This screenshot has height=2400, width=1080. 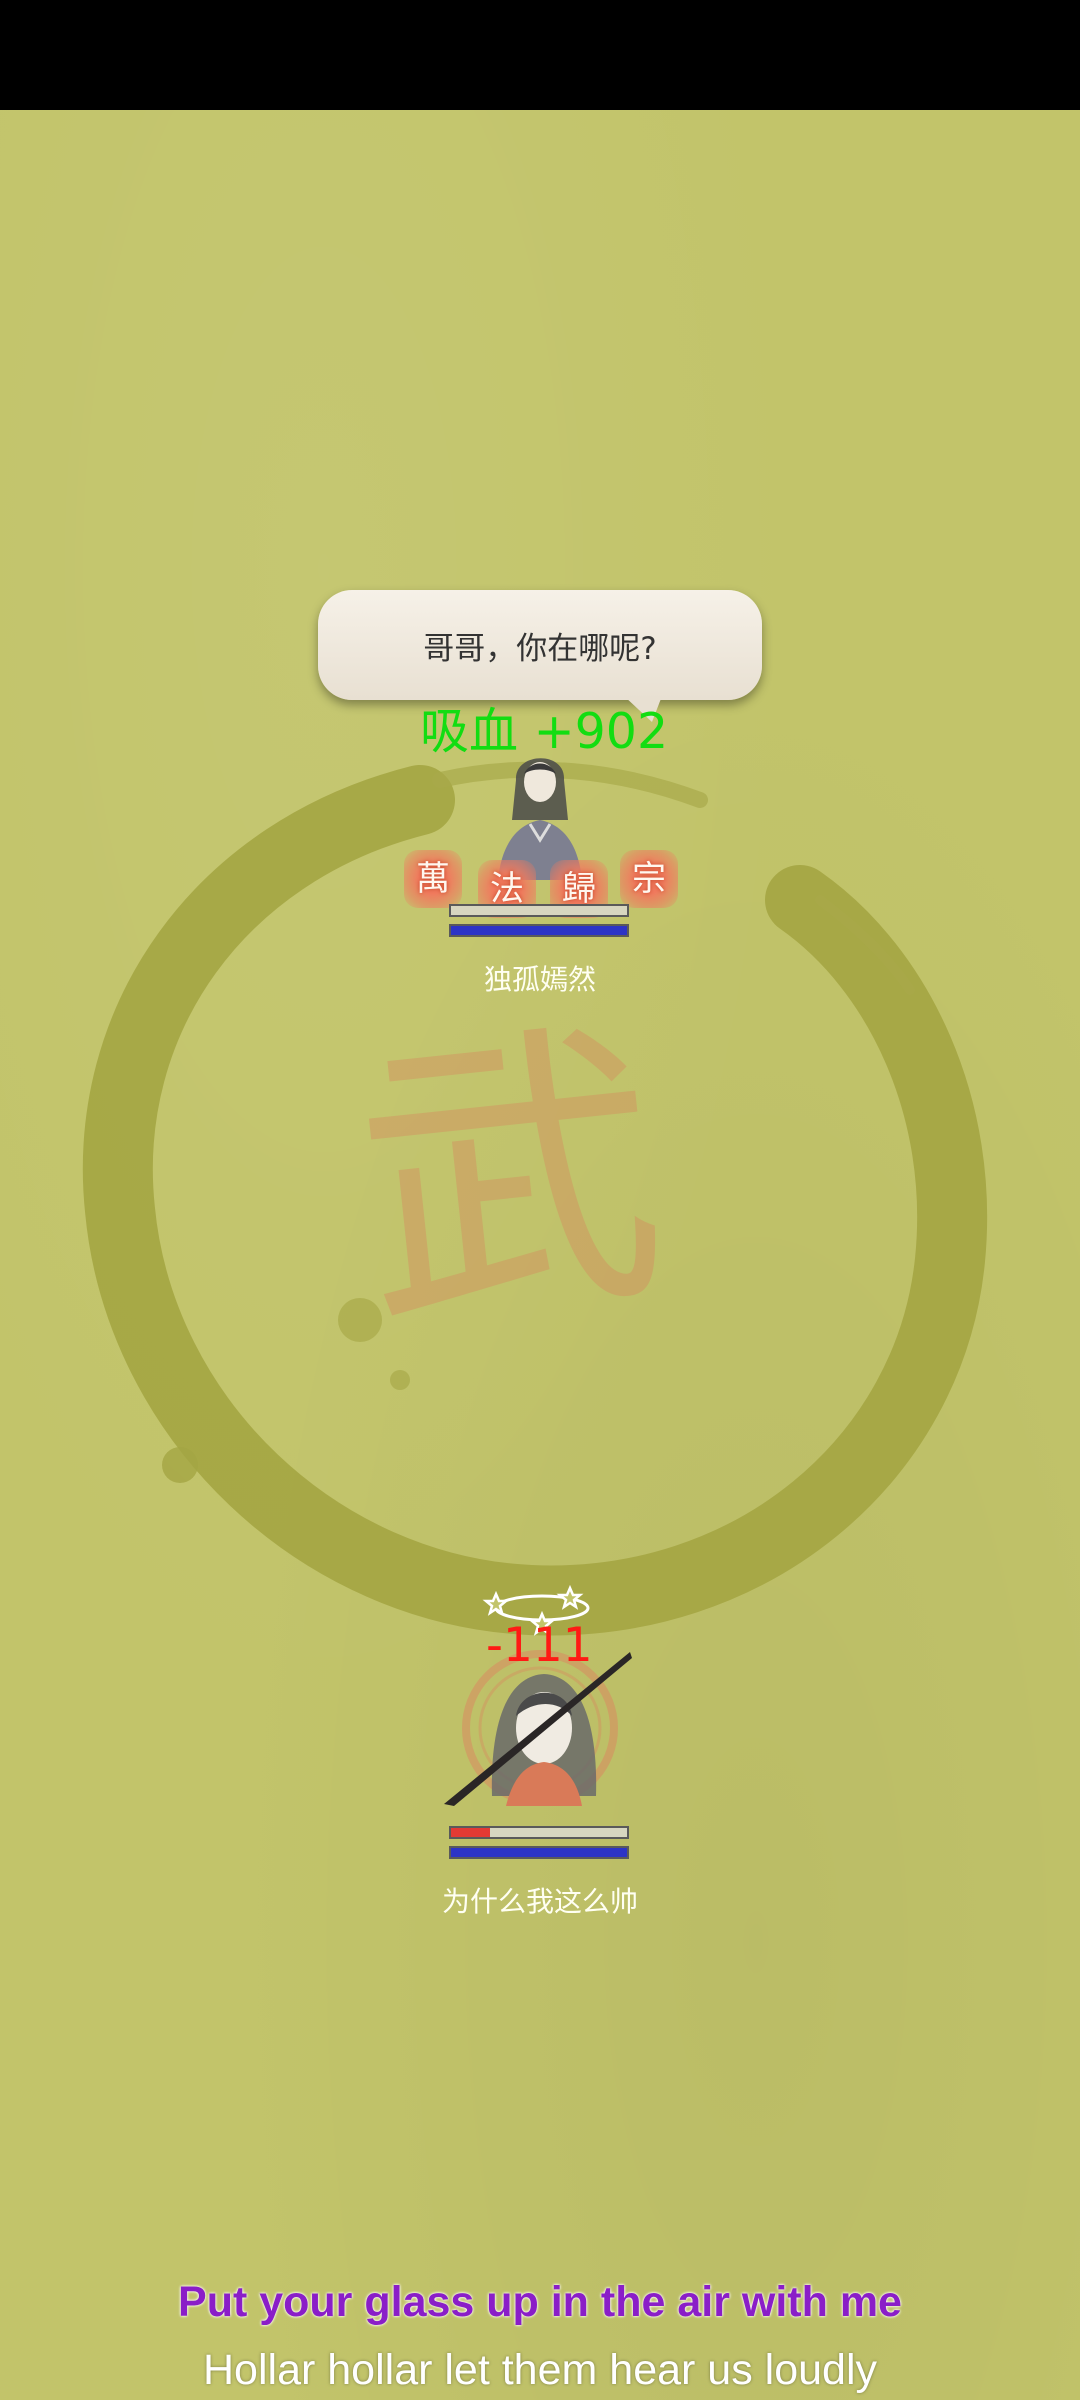 What do you see at coordinates (470, 1832) in the screenshot?
I see `player-hp-fill` at bounding box center [470, 1832].